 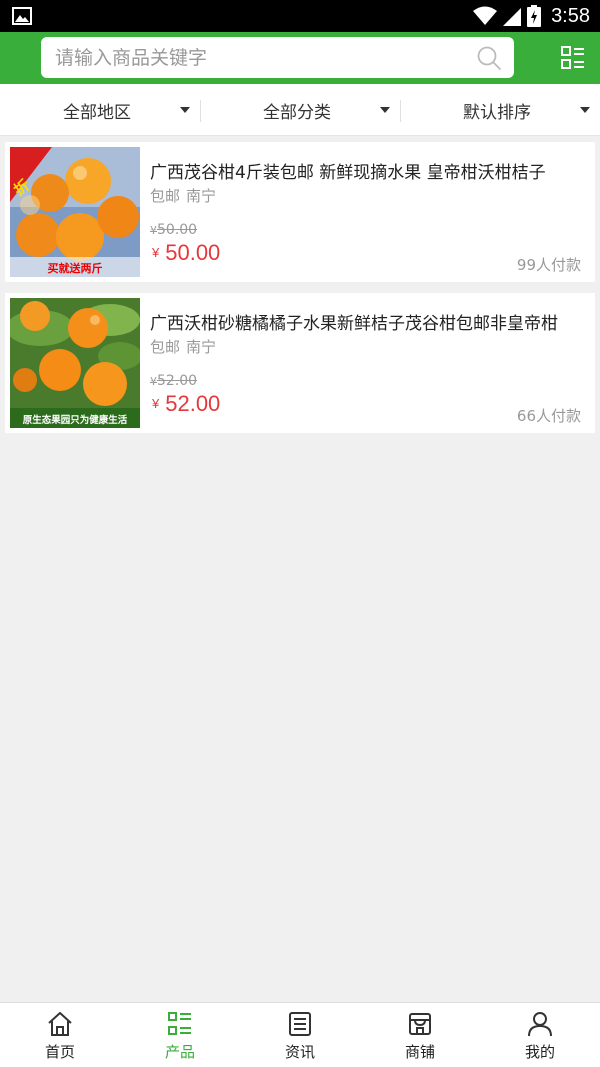 I want to click on tab-home: 首页, so click(x=60, y=1035).